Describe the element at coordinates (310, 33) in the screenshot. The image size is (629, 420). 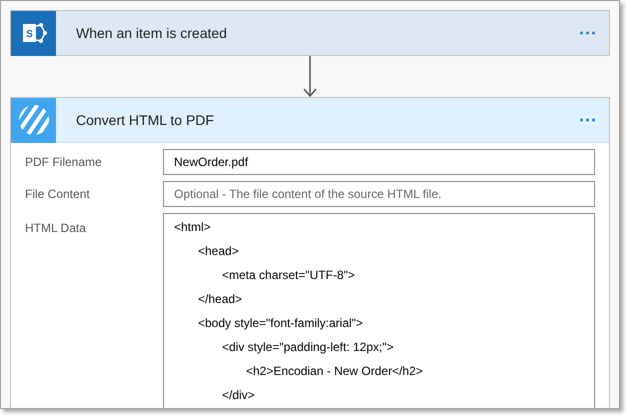
I see `trigger-card: S When an item is created ···` at that location.